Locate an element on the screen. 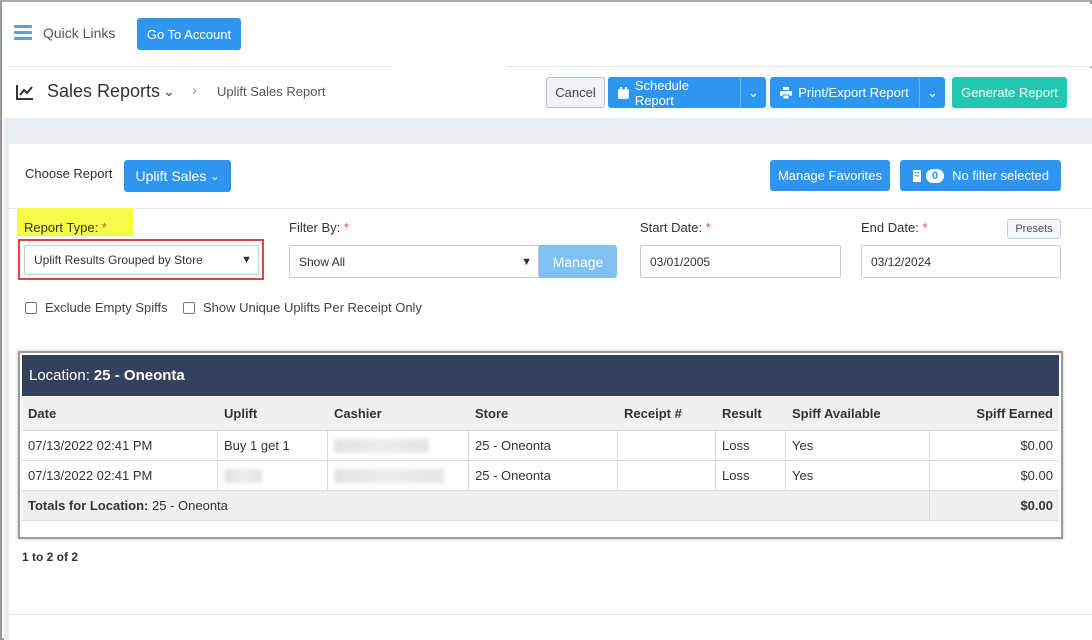 The height and width of the screenshot is (640, 1092). uplift-cell is located at coordinates (273, 475).